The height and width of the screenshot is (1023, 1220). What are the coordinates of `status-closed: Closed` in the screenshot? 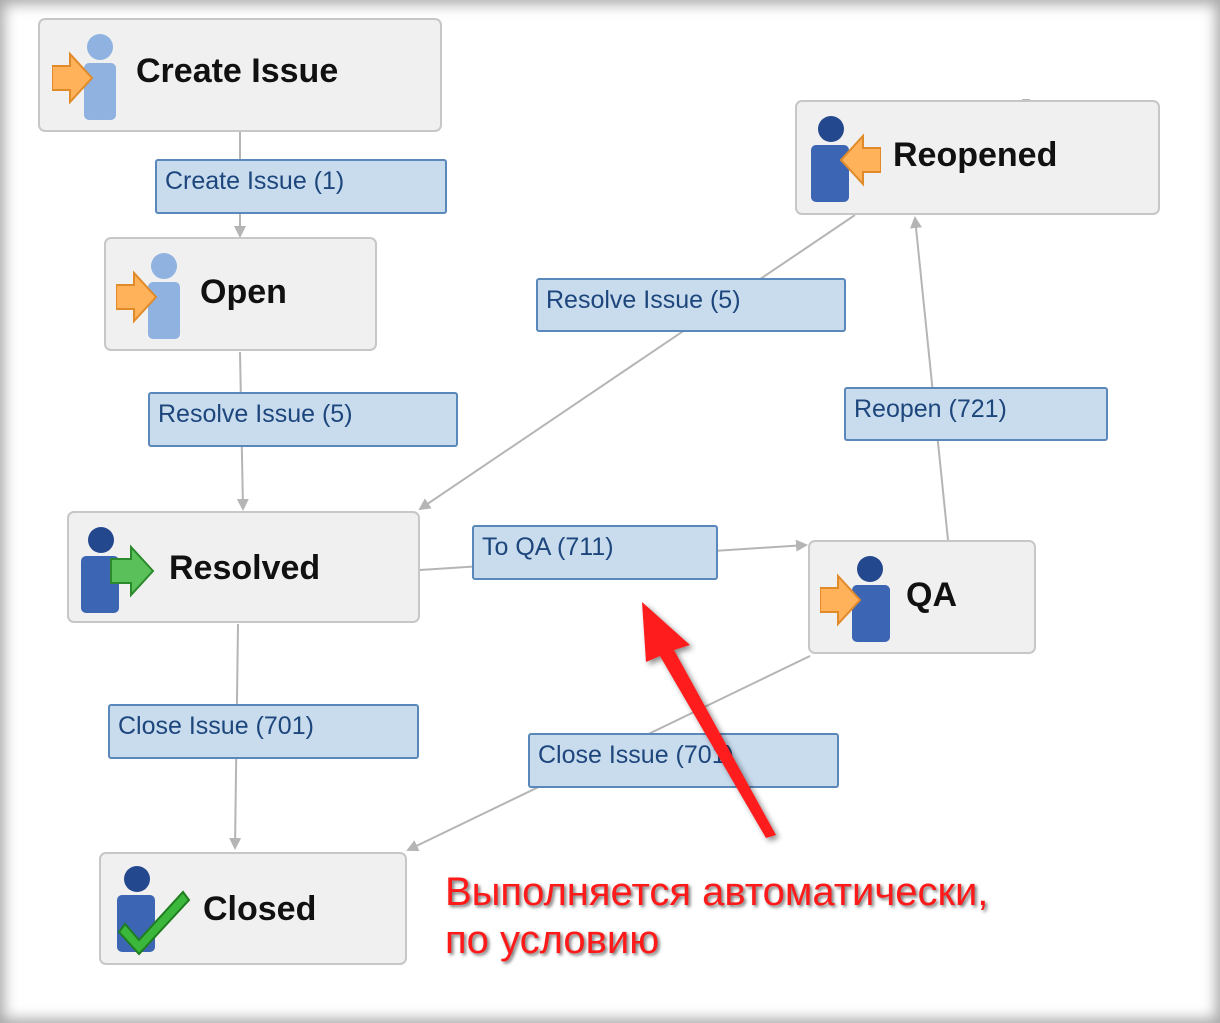 It's located at (253, 908).